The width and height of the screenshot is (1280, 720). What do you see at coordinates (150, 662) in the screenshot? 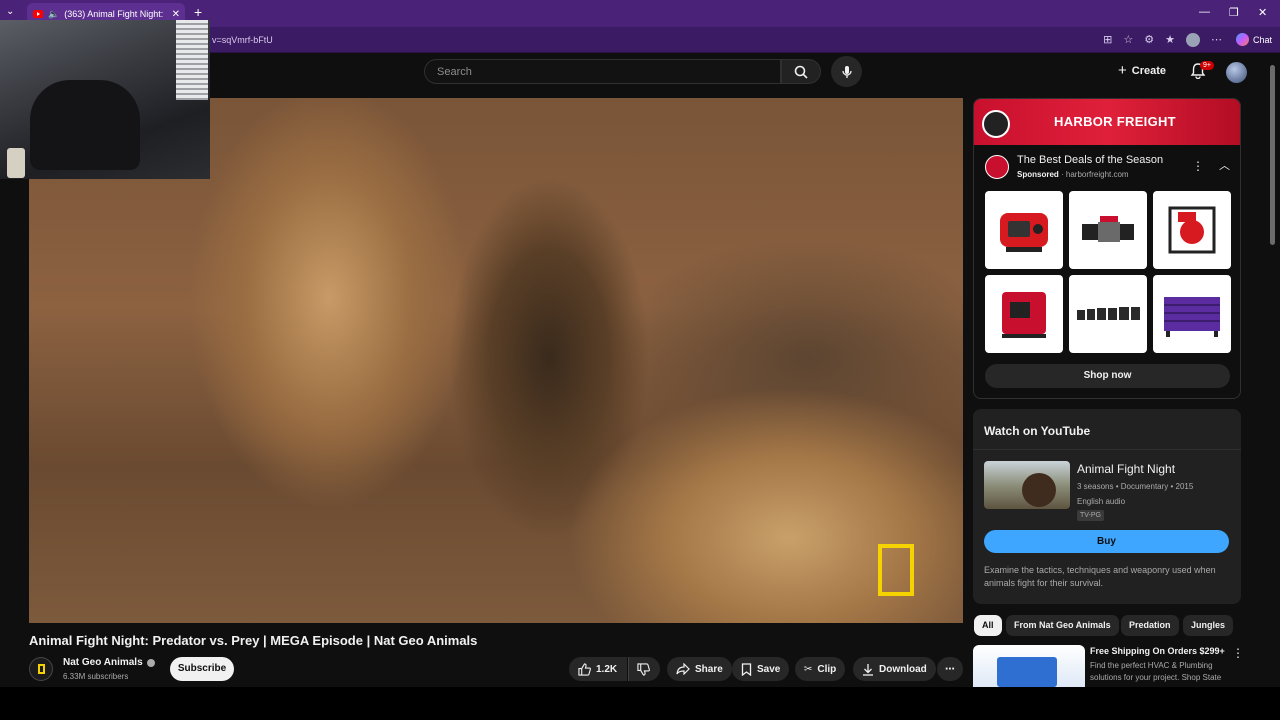
I see `verified-check-icon` at bounding box center [150, 662].